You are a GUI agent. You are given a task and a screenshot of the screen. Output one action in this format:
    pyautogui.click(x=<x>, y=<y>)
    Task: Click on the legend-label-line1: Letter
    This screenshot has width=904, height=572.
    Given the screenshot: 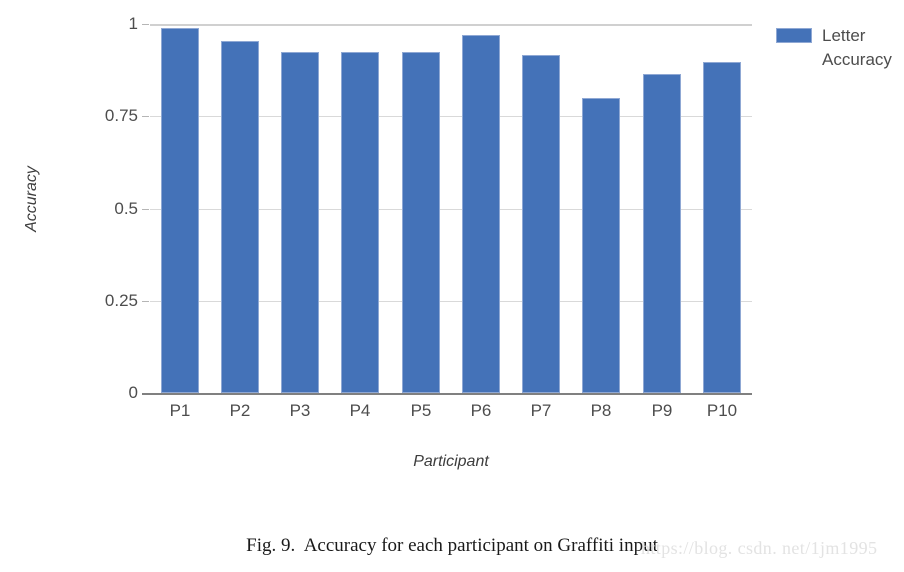 What is the action you would take?
    pyautogui.click(x=844, y=35)
    